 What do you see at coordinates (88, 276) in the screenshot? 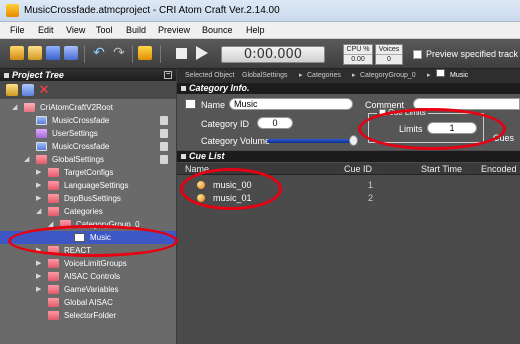
I see `tree-item-aisac-controls: ▶ AISAC Controls` at bounding box center [88, 276].